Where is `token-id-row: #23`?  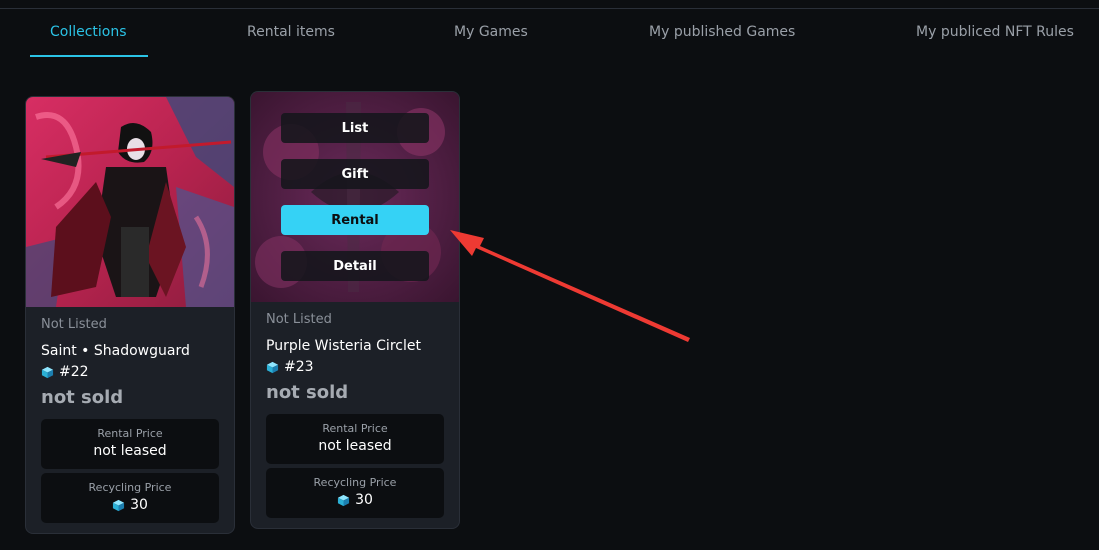 token-id-row: #23 is located at coordinates (290, 367).